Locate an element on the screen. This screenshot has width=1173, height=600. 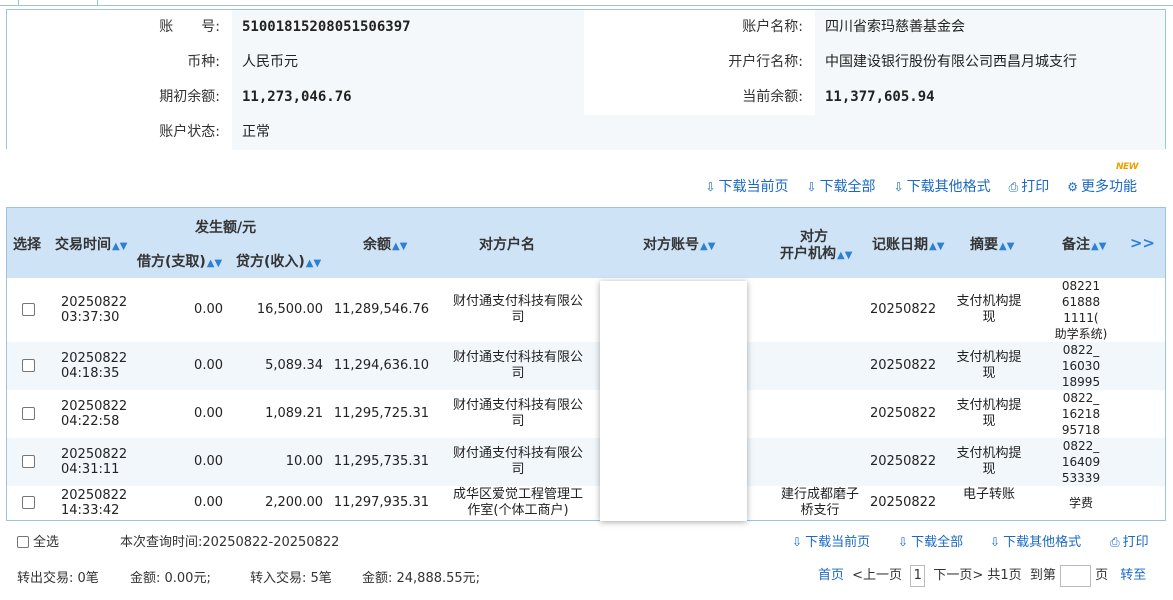
remark: 0822_ 16409 53339 is located at coordinates (1081, 462).